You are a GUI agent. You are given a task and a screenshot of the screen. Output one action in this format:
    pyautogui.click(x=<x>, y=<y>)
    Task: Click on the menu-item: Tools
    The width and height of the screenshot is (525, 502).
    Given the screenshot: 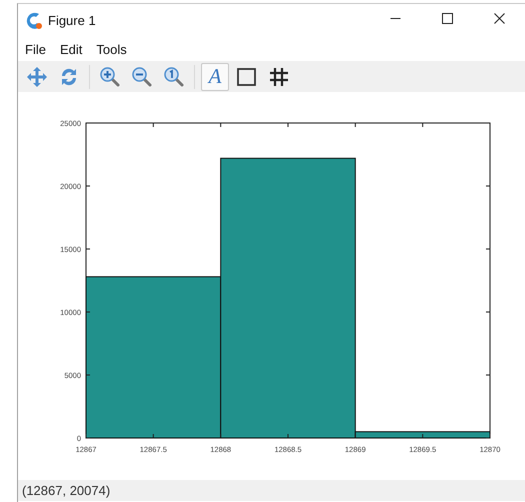 What is the action you would take?
    pyautogui.click(x=111, y=49)
    